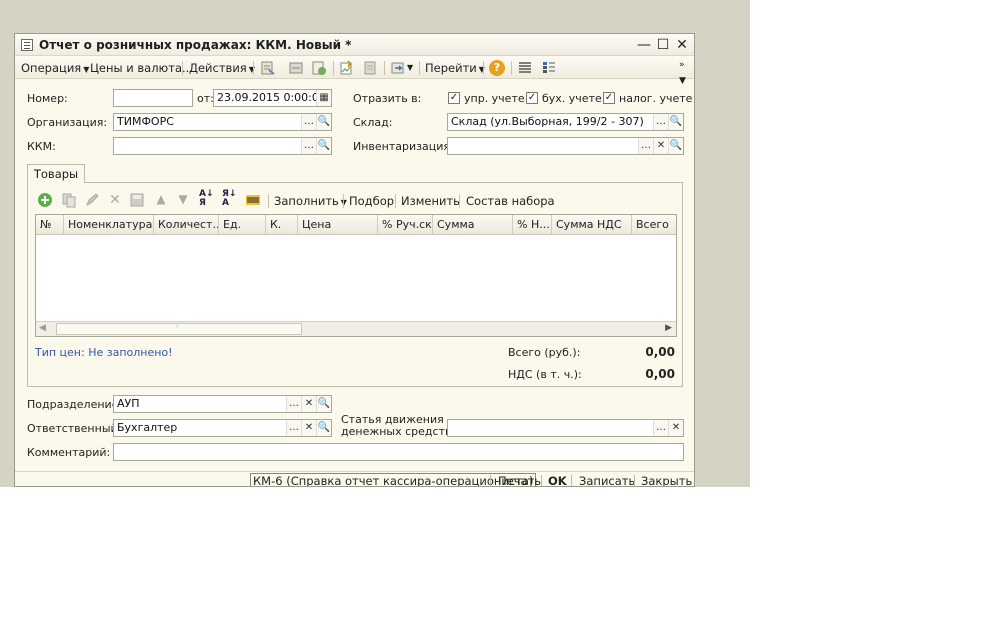  I want to click on tax-accounting-checkbox: ✓, so click(609, 98).